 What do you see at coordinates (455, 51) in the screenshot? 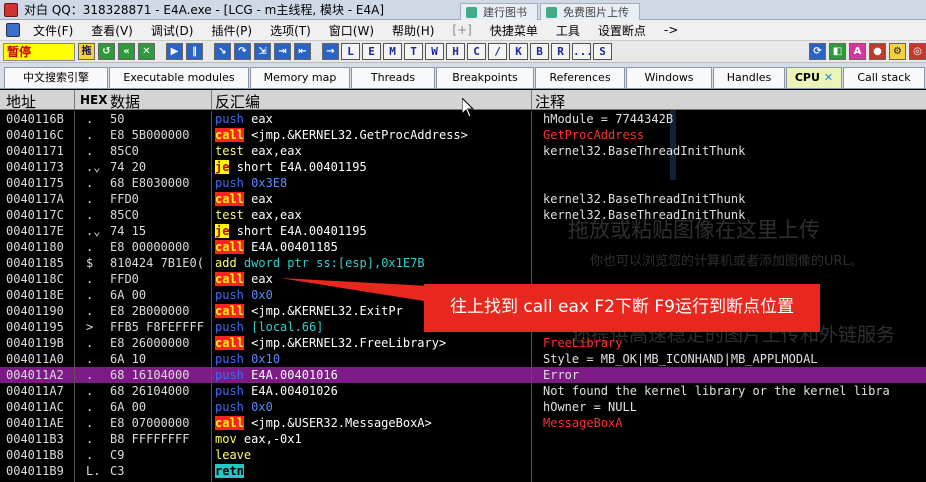
I see `handles-window-button: H` at bounding box center [455, 51].